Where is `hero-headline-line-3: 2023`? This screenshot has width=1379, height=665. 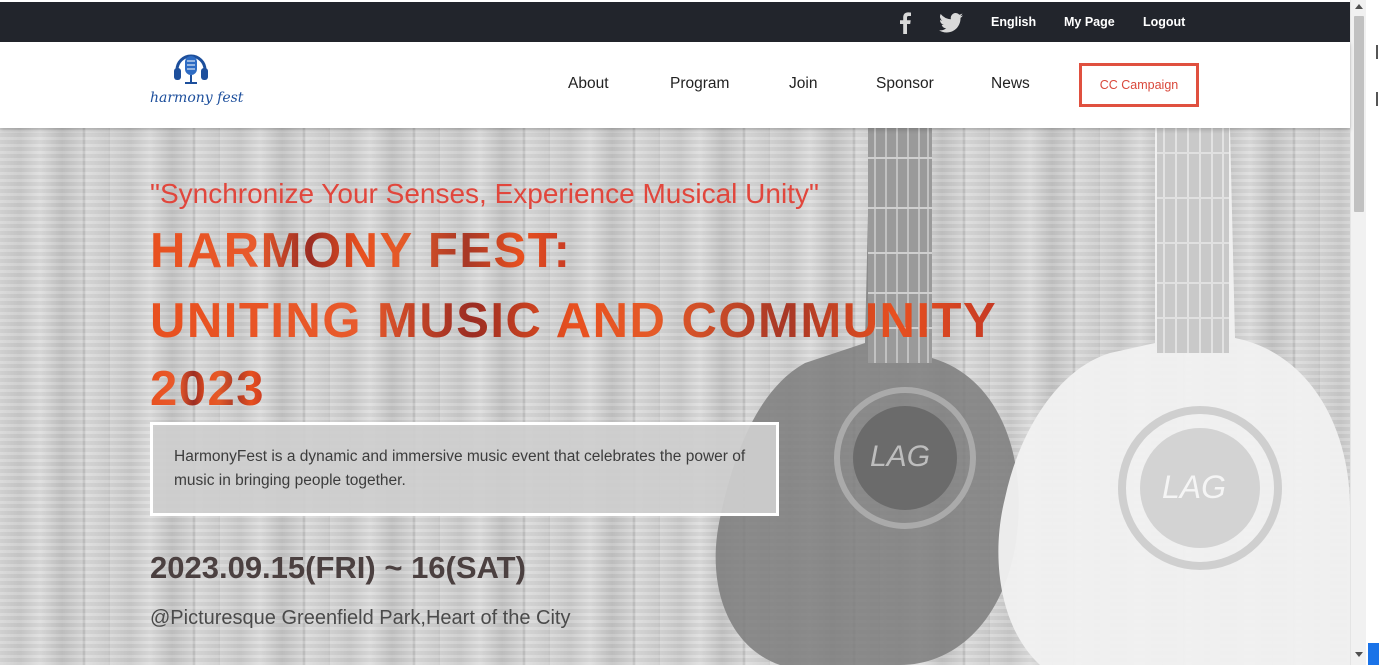
hero-headline-line-3: 2023 is located at coordinates (208, 389).